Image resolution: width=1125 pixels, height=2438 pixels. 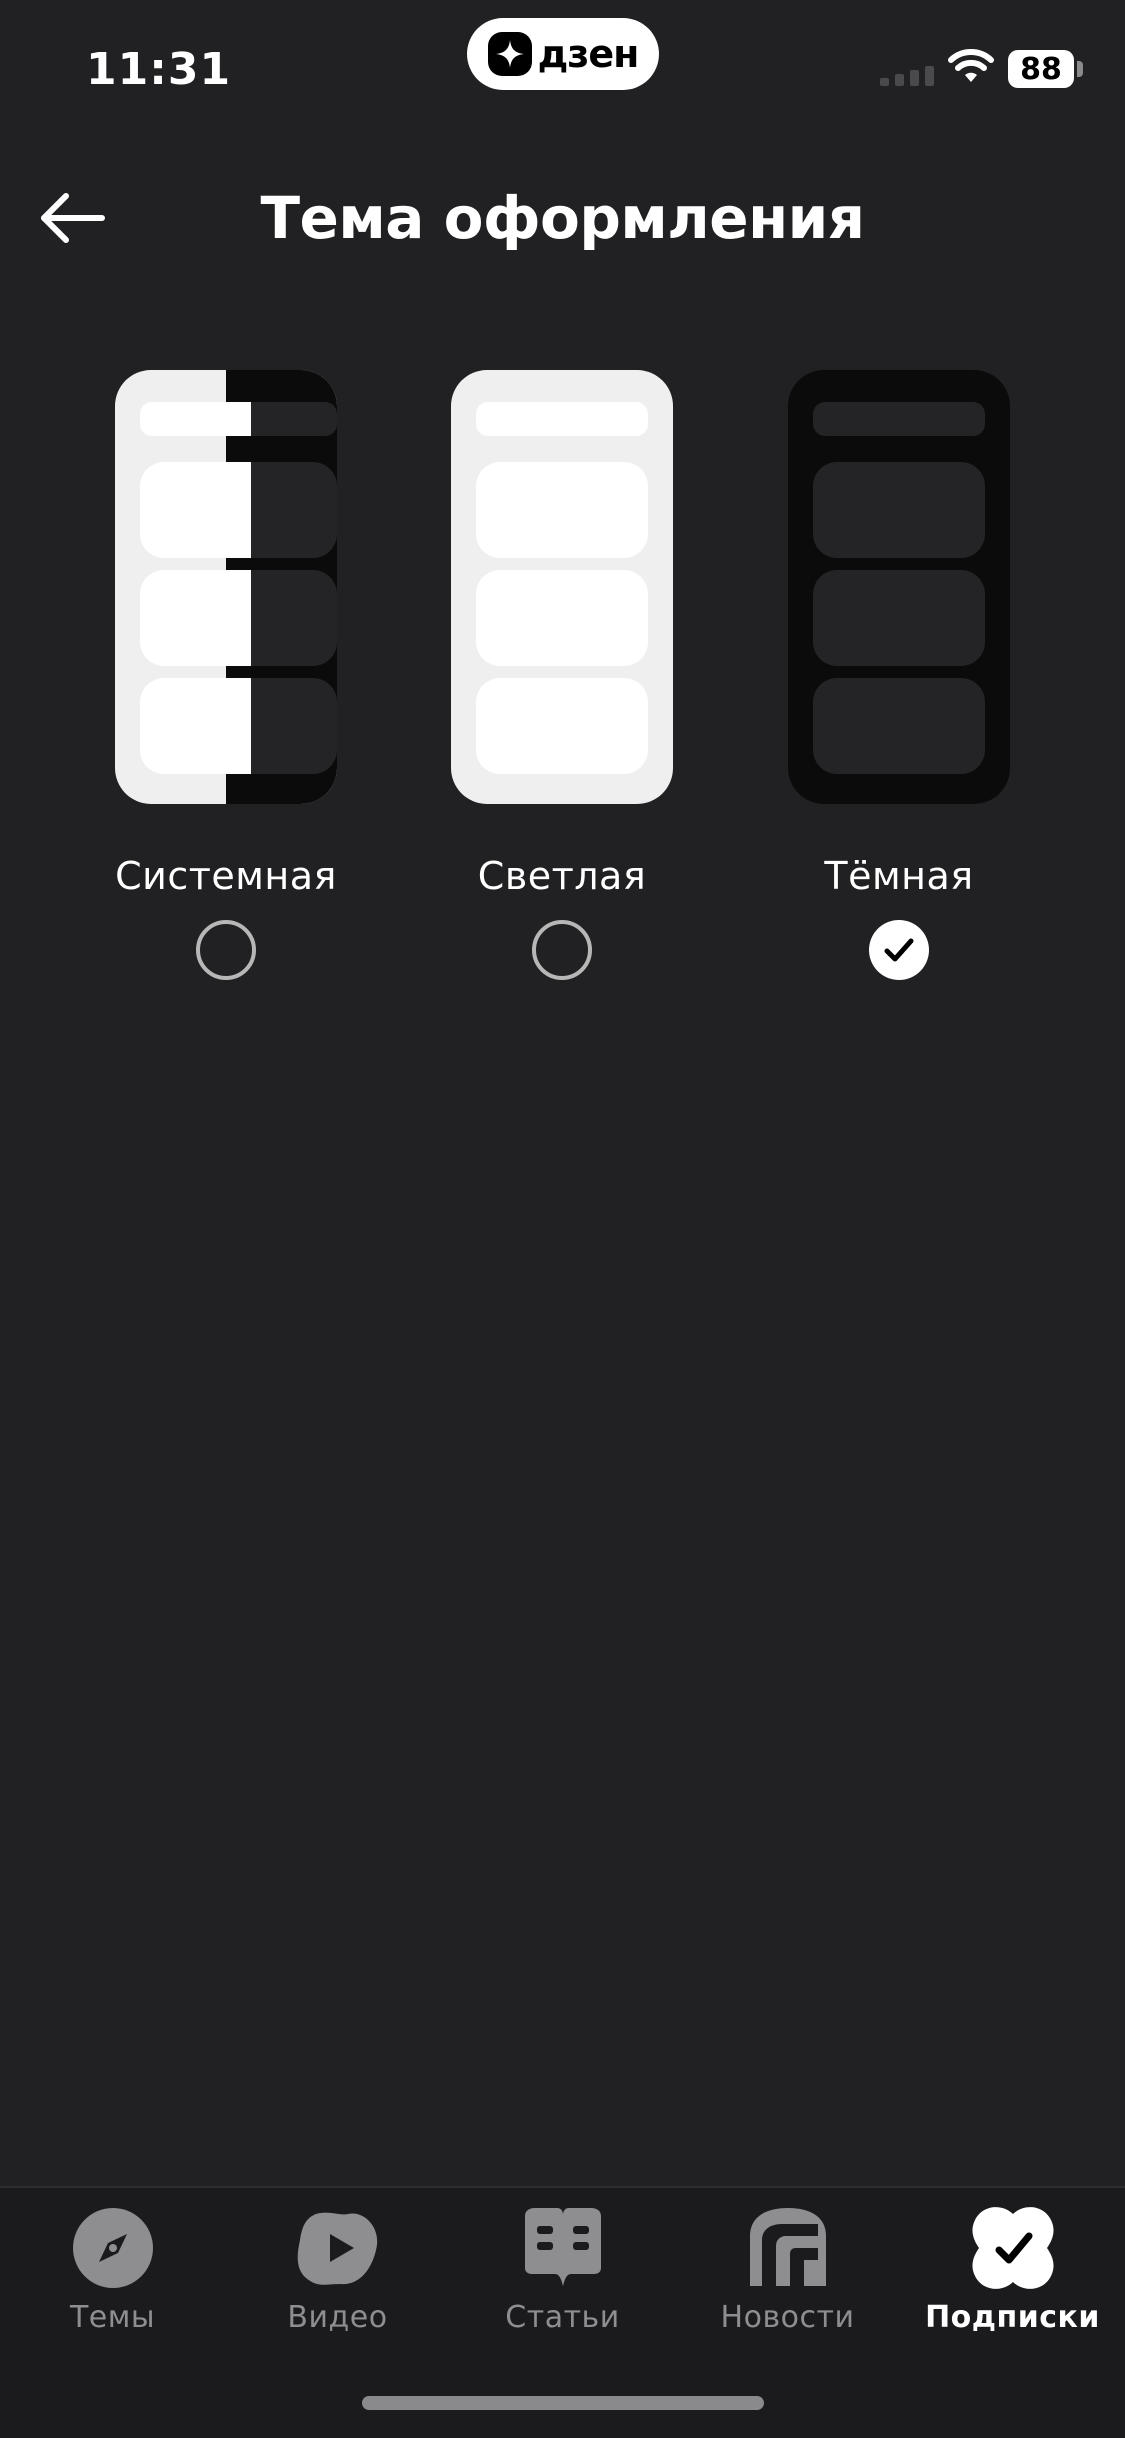 What do you see at coordinates (907, 76) in the screenshot?
I see `cellular-signal-icon` at bounding box center [907, 76].